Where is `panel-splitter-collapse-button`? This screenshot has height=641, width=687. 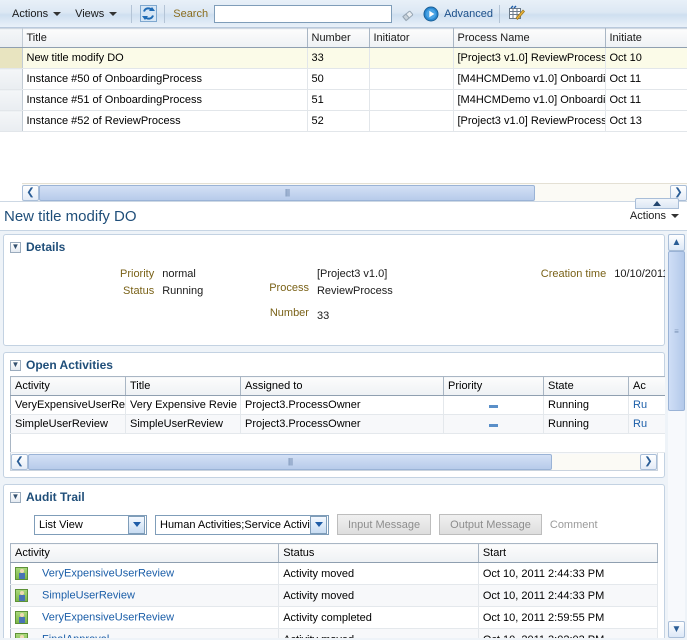 panel-splitter-collapse-button is located at coordinates (657, 203).